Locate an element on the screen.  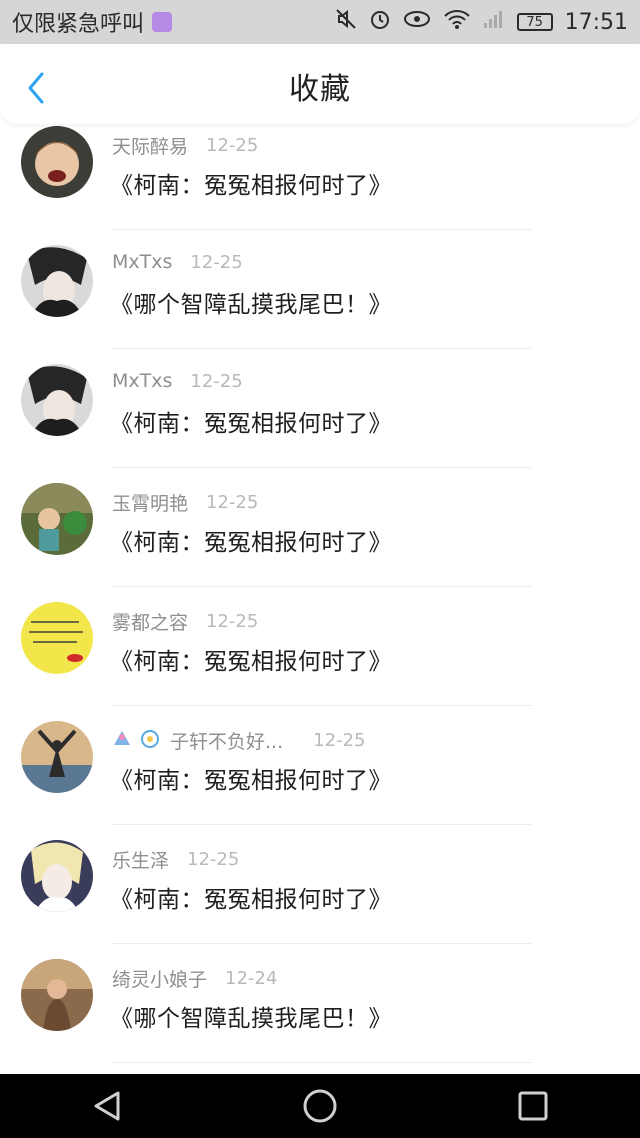
page-title: 收藏 is located at coordinates (320, 89).